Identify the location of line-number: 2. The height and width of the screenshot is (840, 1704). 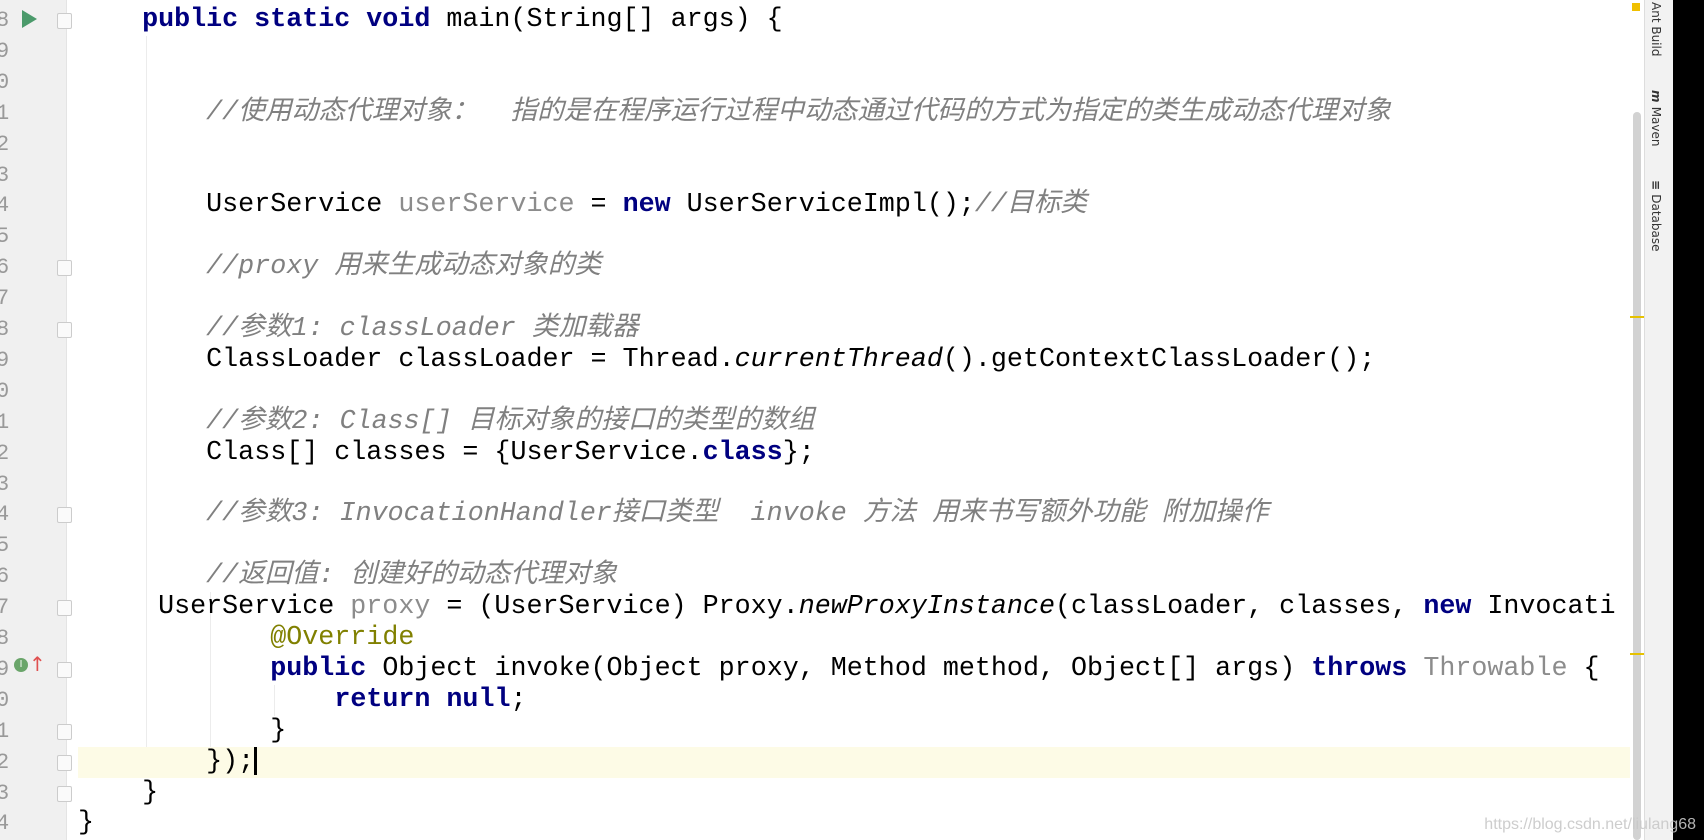
(5, 762).